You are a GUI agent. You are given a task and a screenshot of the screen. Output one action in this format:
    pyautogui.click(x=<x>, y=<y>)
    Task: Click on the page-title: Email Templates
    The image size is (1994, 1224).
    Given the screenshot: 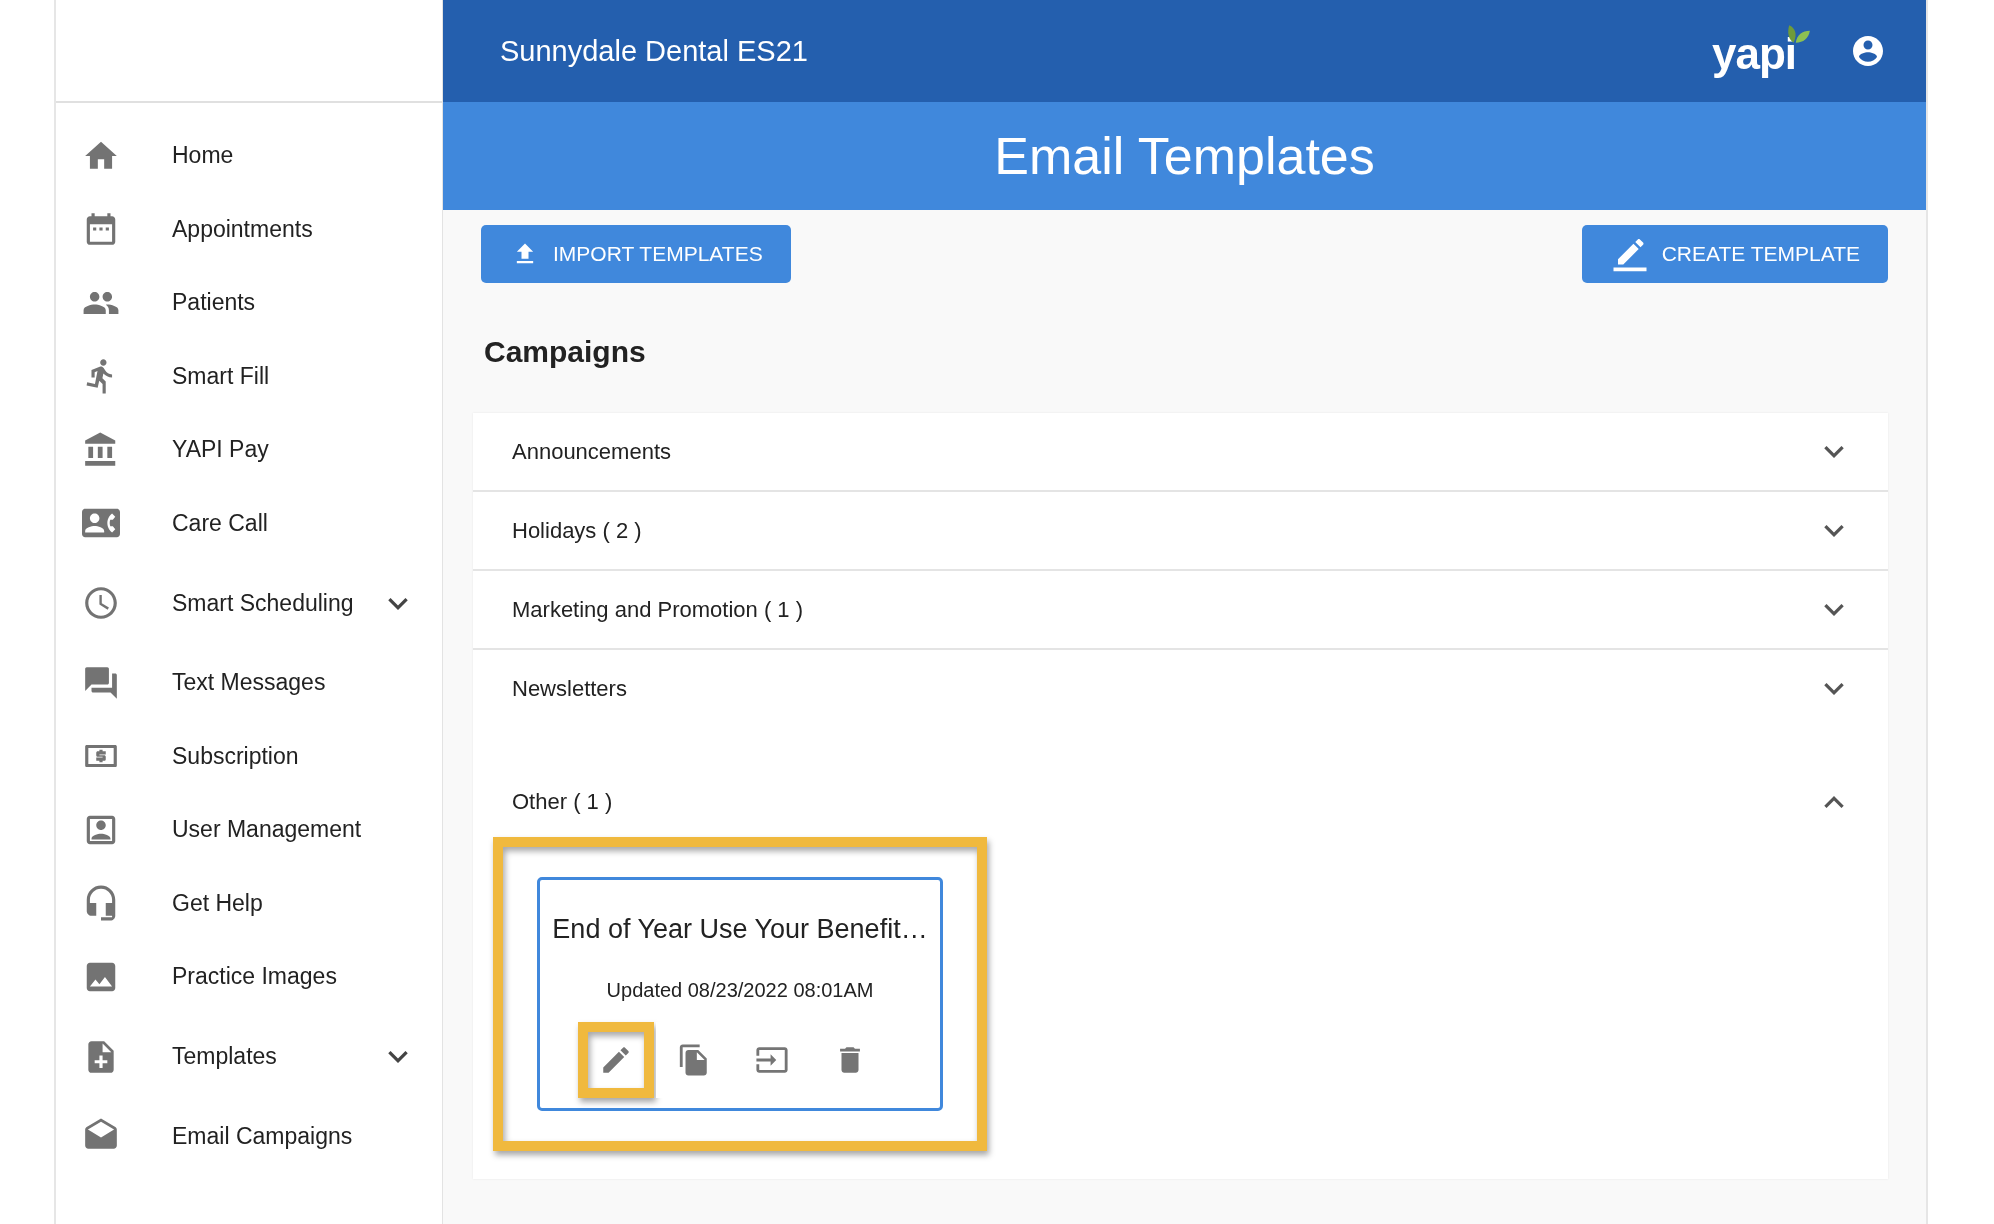 What is the action you would take?
    pyautogui.click(x=1184, y=156)
    